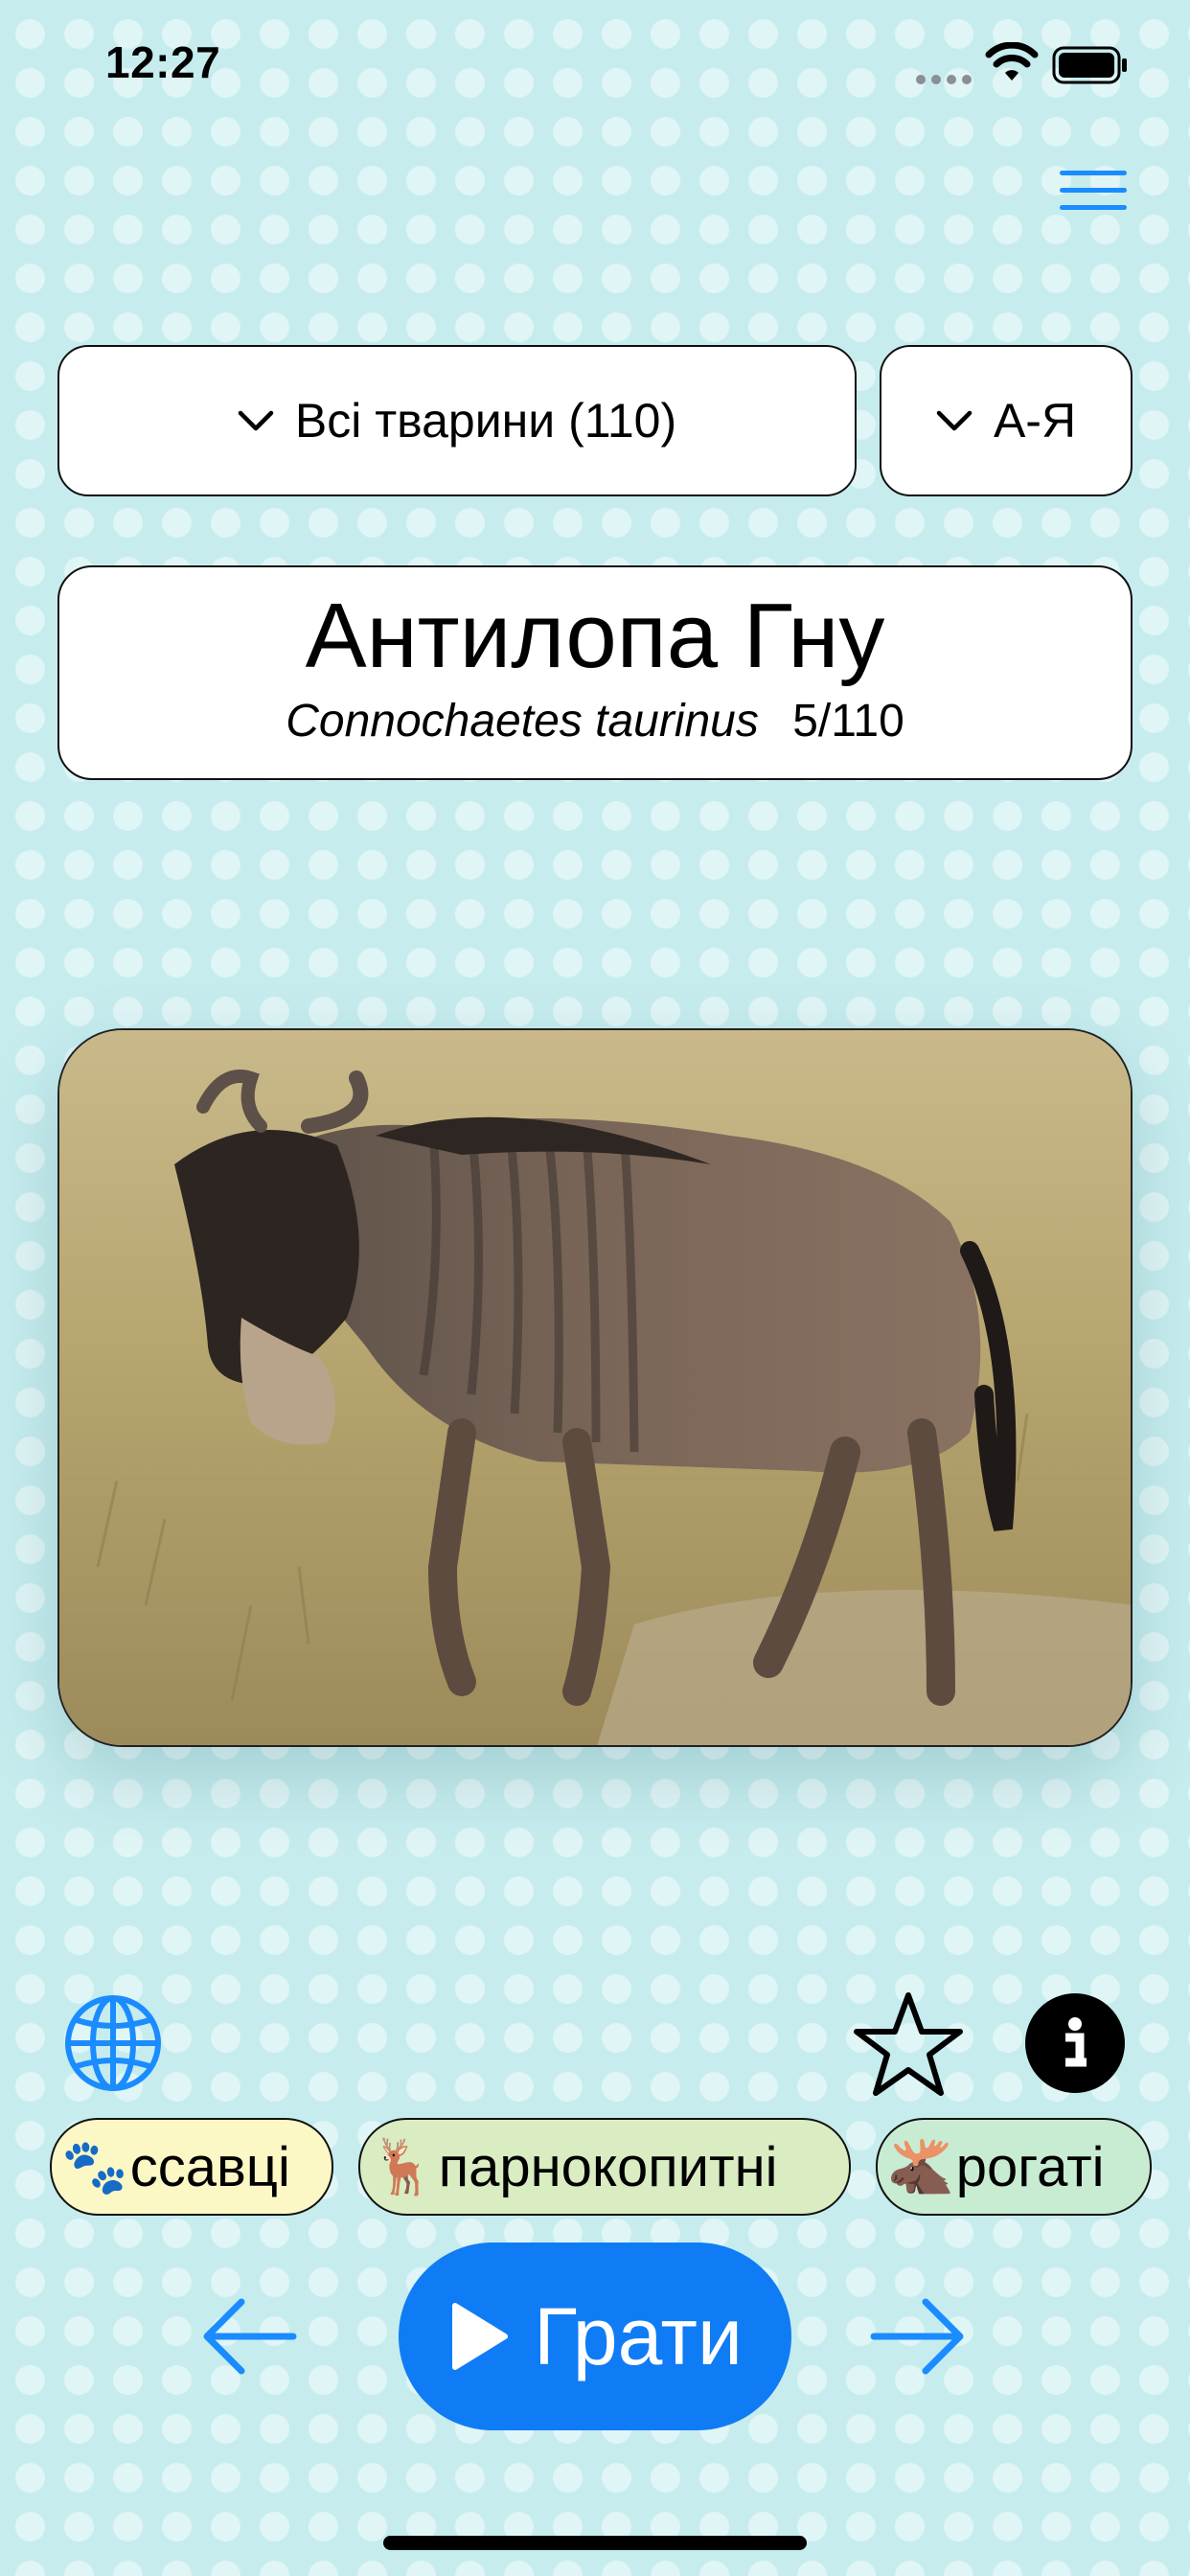  What do you see at coordinates (486, 421) in the screenshot?
I see `animal-group-label: Всі тварини (110)` at bounding box center [486, 421].